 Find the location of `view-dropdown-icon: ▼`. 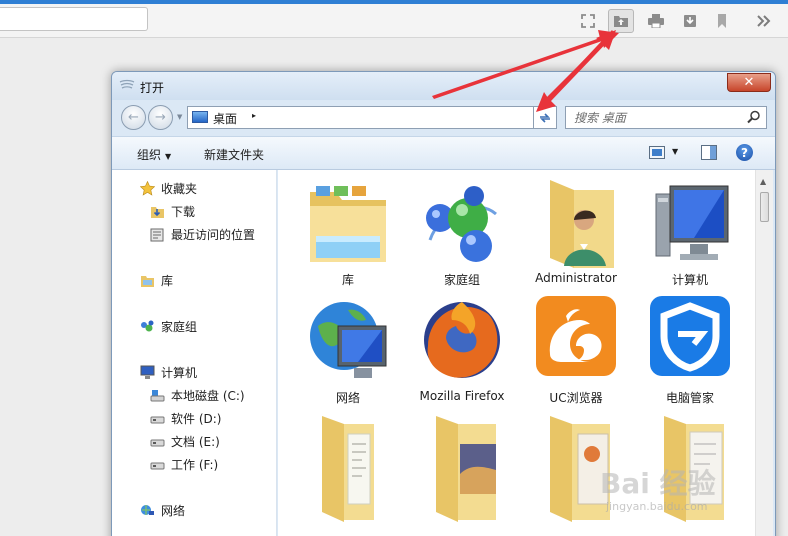

view-dropdown-icon: ▼ is located at coordinates (675, 151).